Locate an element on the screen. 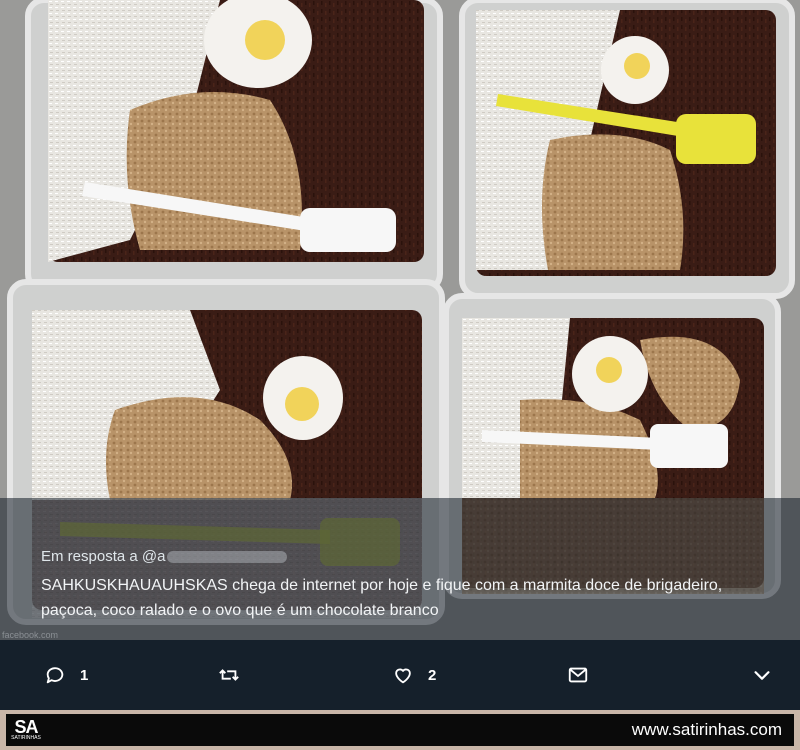 This screenshot has width=800, height=750. site-url: www.satirinhas.com is located at coordinates (707, 730).